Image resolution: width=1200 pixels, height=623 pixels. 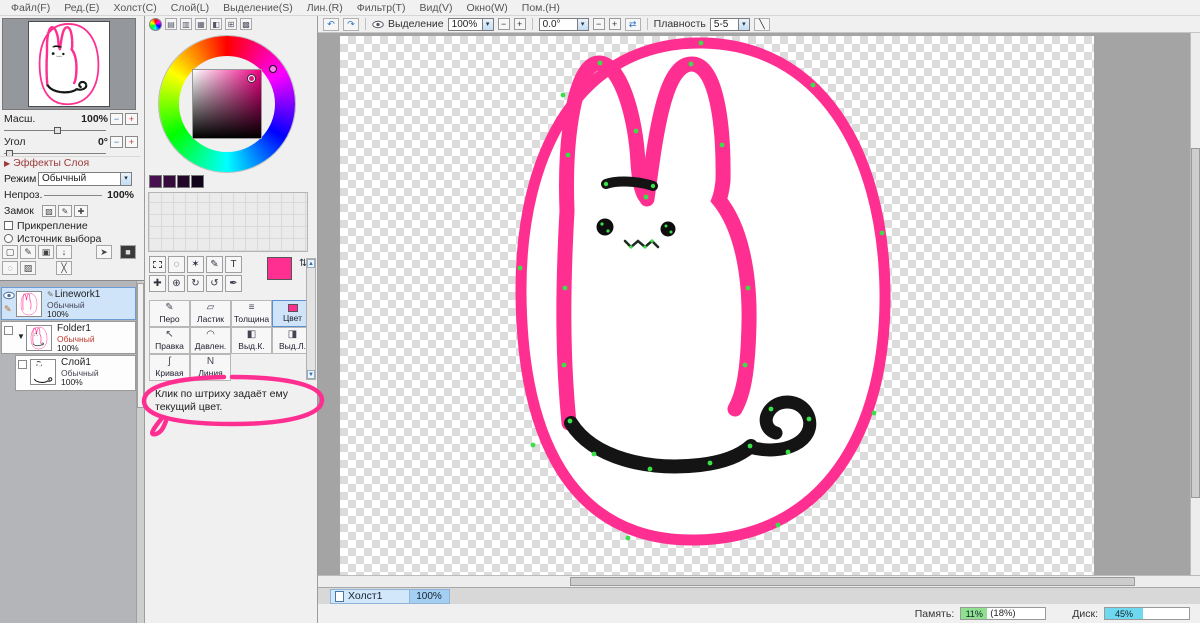 I want to click on menu-help: Пом.(H), so click(x=541, y=8).